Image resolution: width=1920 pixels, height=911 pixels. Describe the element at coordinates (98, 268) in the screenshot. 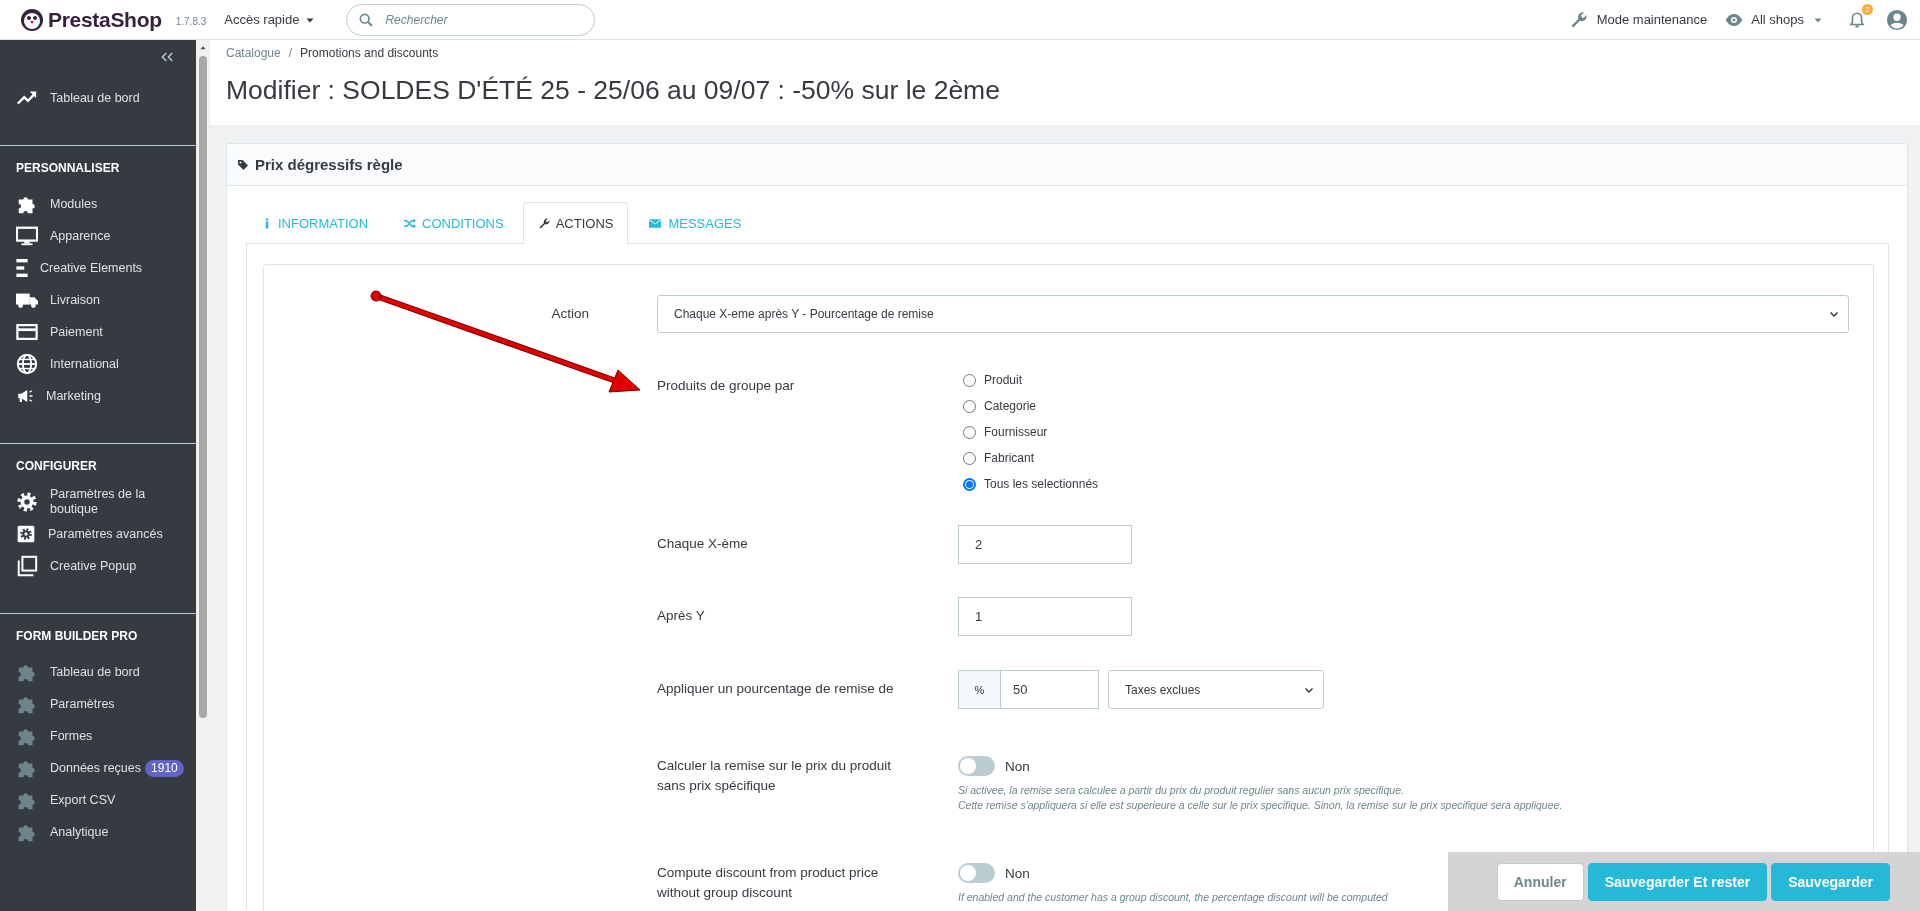

I see `sidebar-item: Creative Elements` at that location.